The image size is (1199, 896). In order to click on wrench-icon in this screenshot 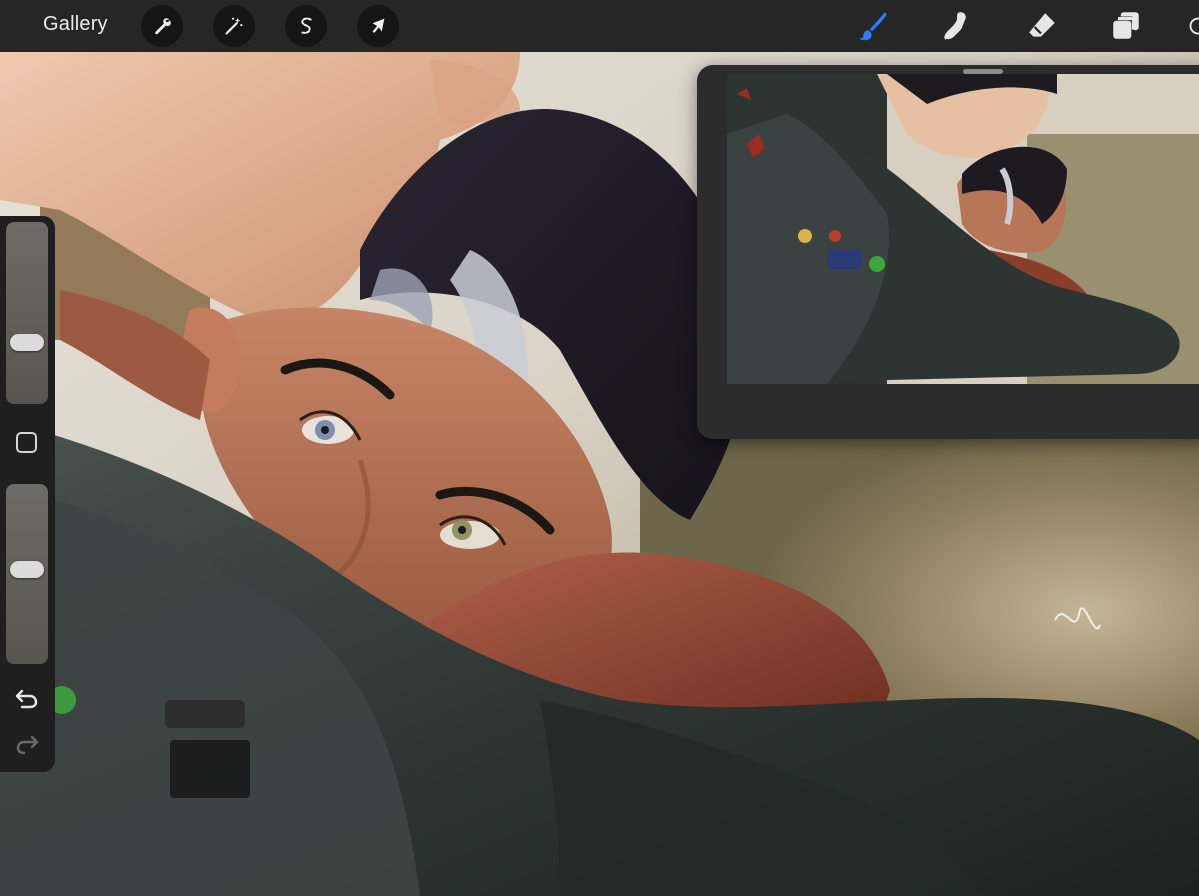, I will do `click(163, 26)`.